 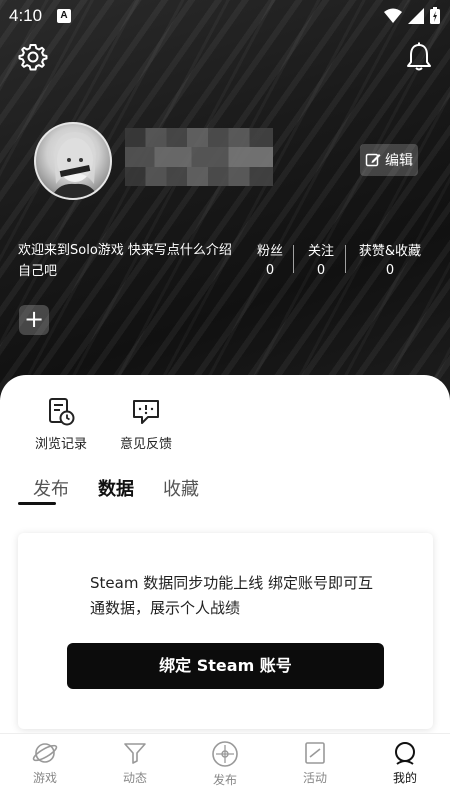 What do you see at coordinates (399, 161) in the screenshot?
I see `edit-label: 编辑` at bounding box center [399, 161].